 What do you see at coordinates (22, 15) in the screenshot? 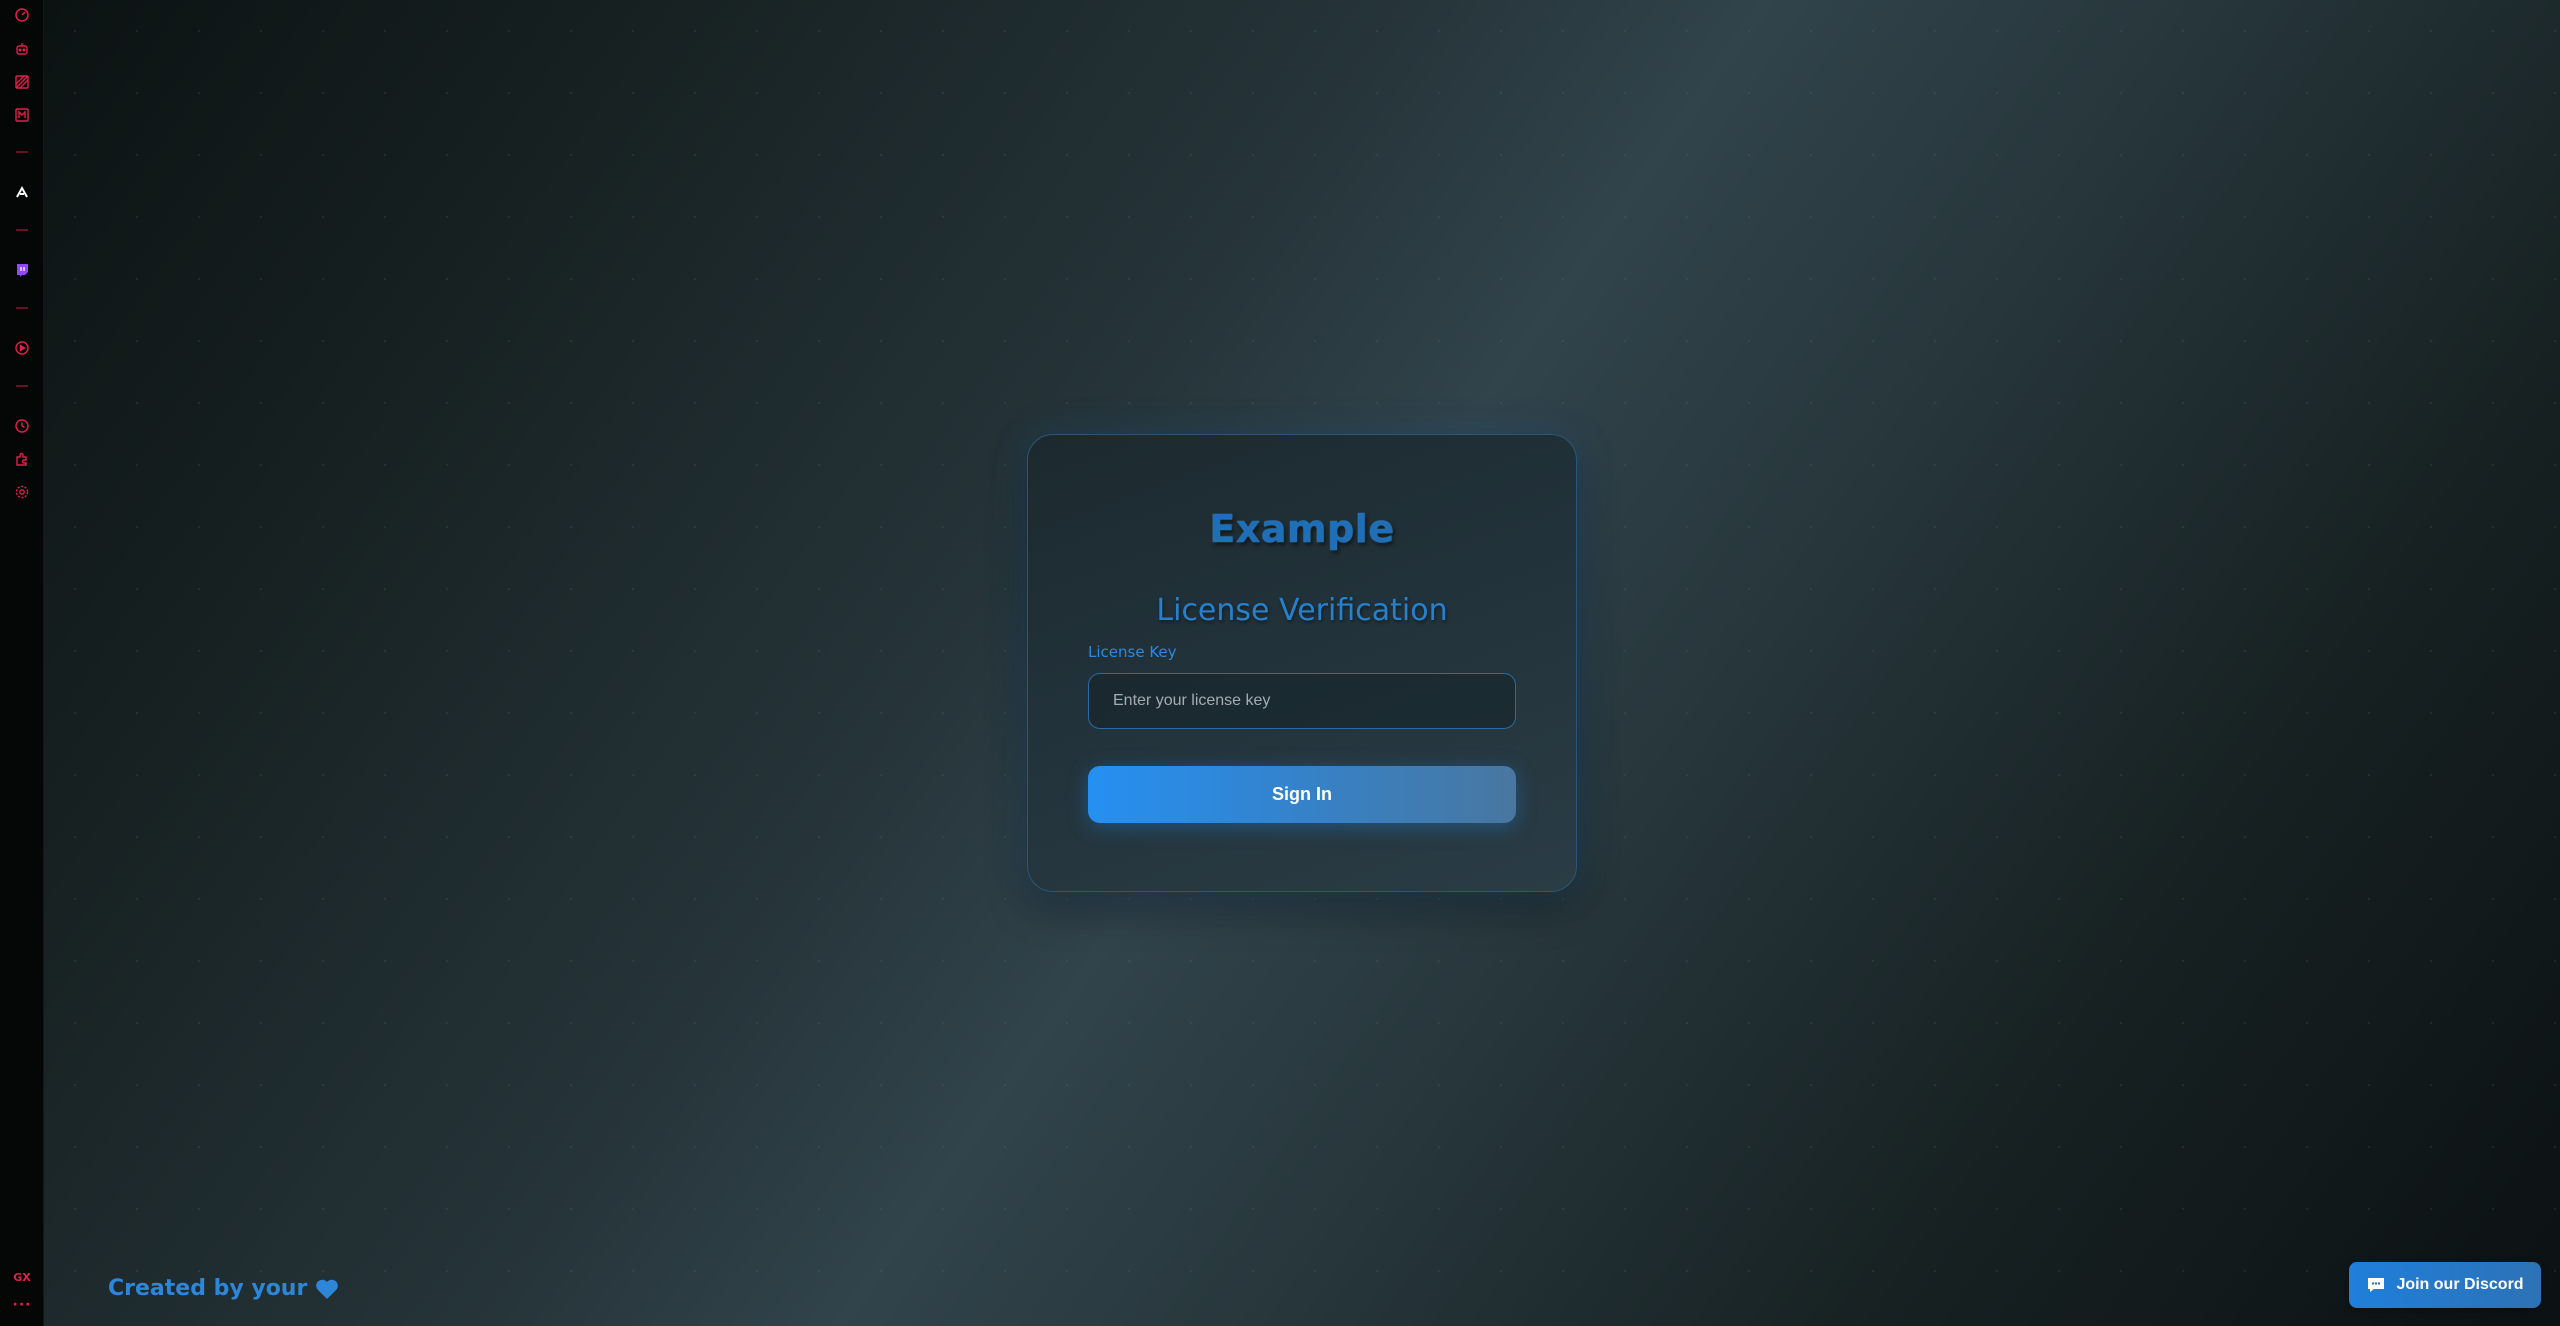
I see `speed-dial-icon` at bounding box center [22, 15].